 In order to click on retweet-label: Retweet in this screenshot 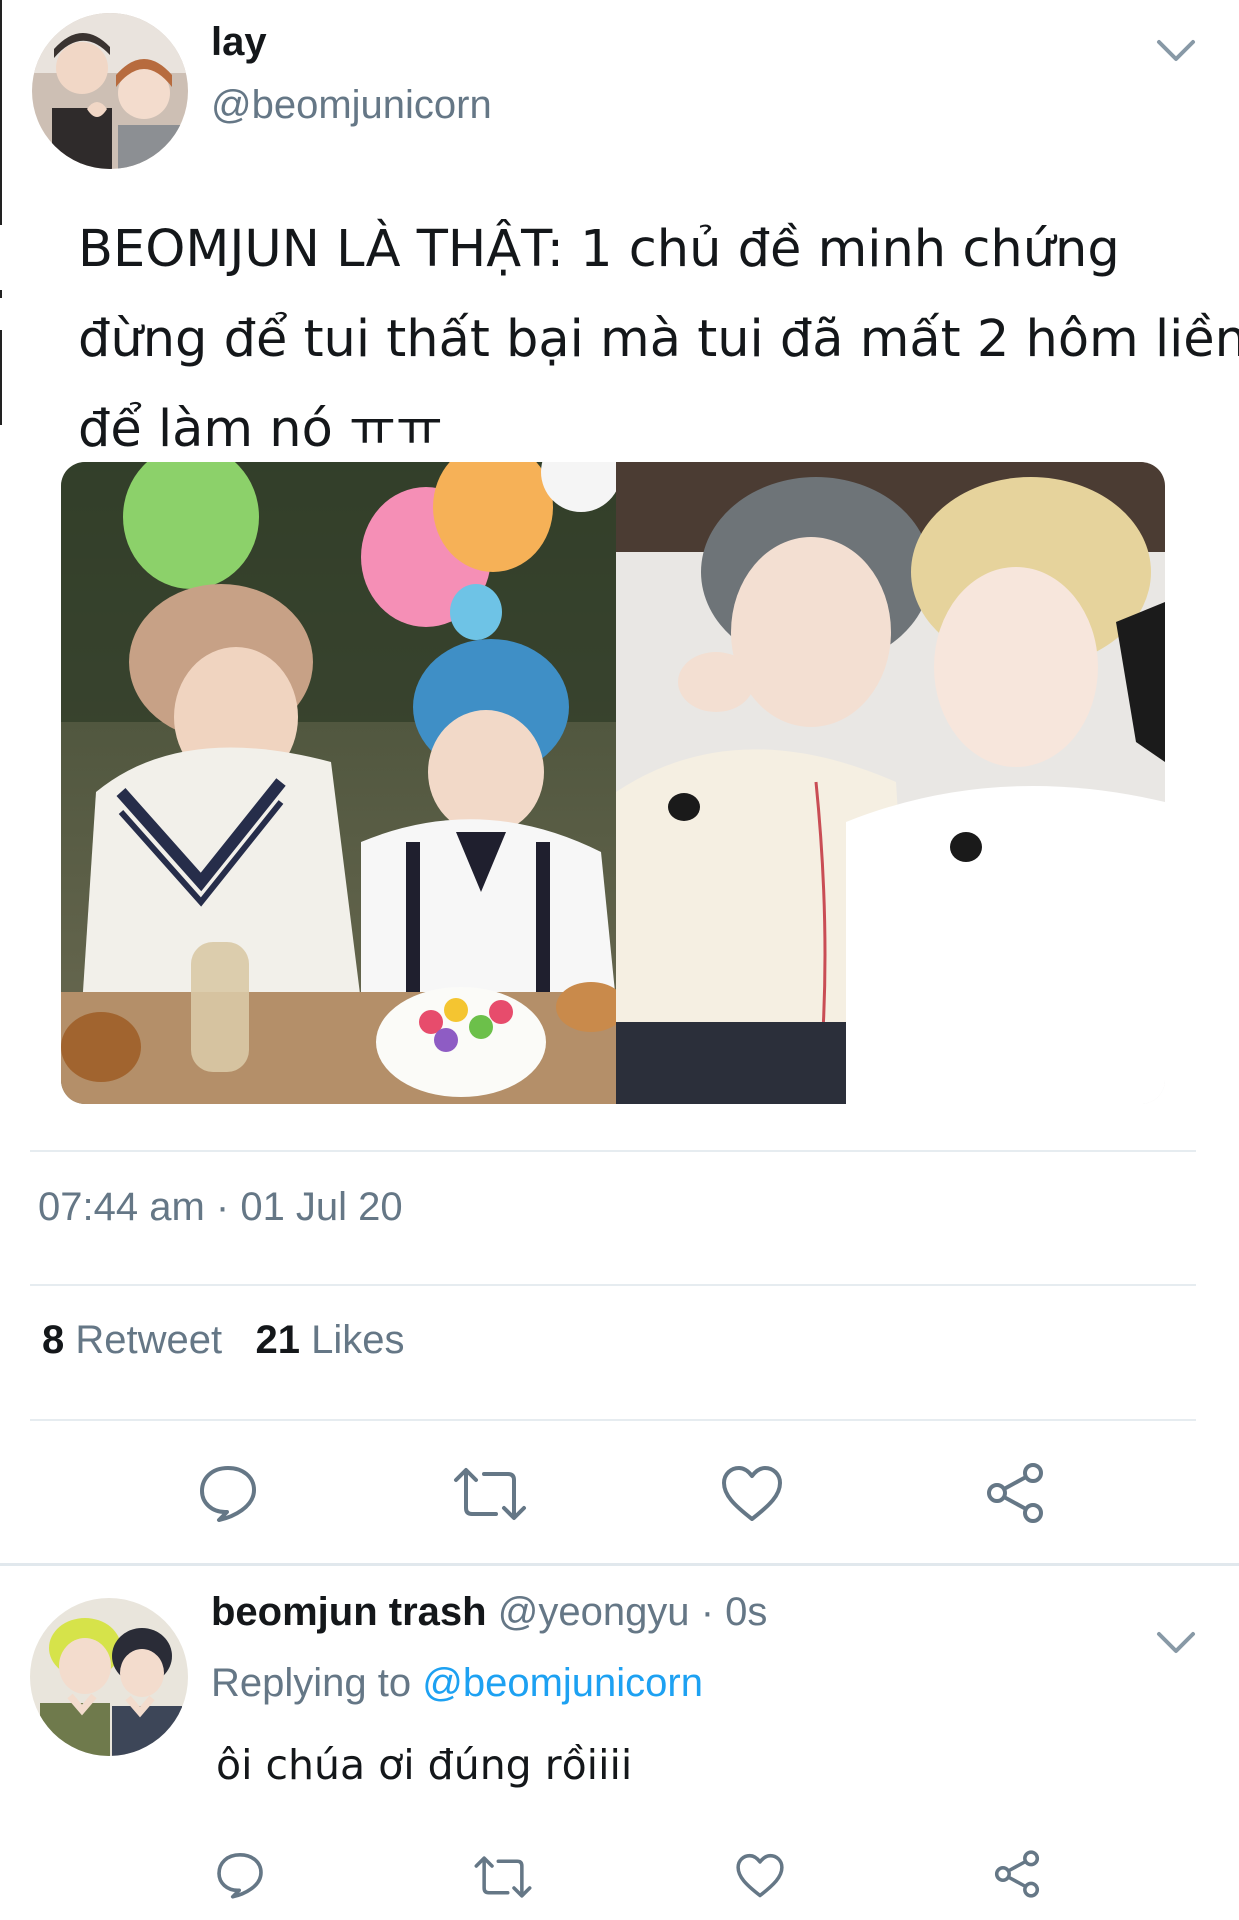, I will do `click(149, 1340)`.